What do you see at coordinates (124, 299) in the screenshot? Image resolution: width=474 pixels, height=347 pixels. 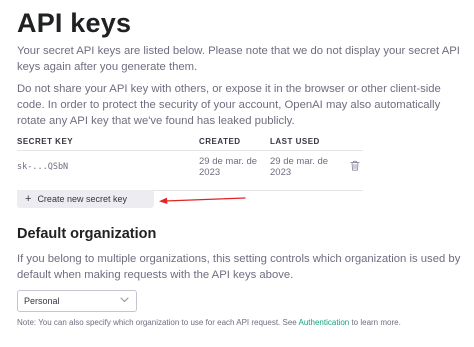 I see `chevron-down-icon` at bounding box center [124, 299].